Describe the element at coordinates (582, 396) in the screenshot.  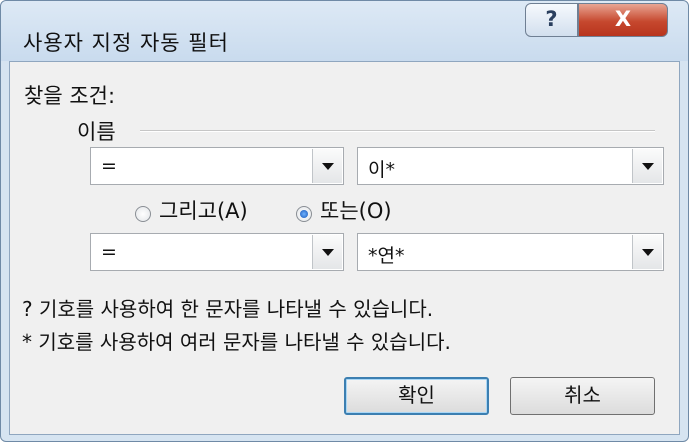
I see `cancel-button: 취소` at that location.